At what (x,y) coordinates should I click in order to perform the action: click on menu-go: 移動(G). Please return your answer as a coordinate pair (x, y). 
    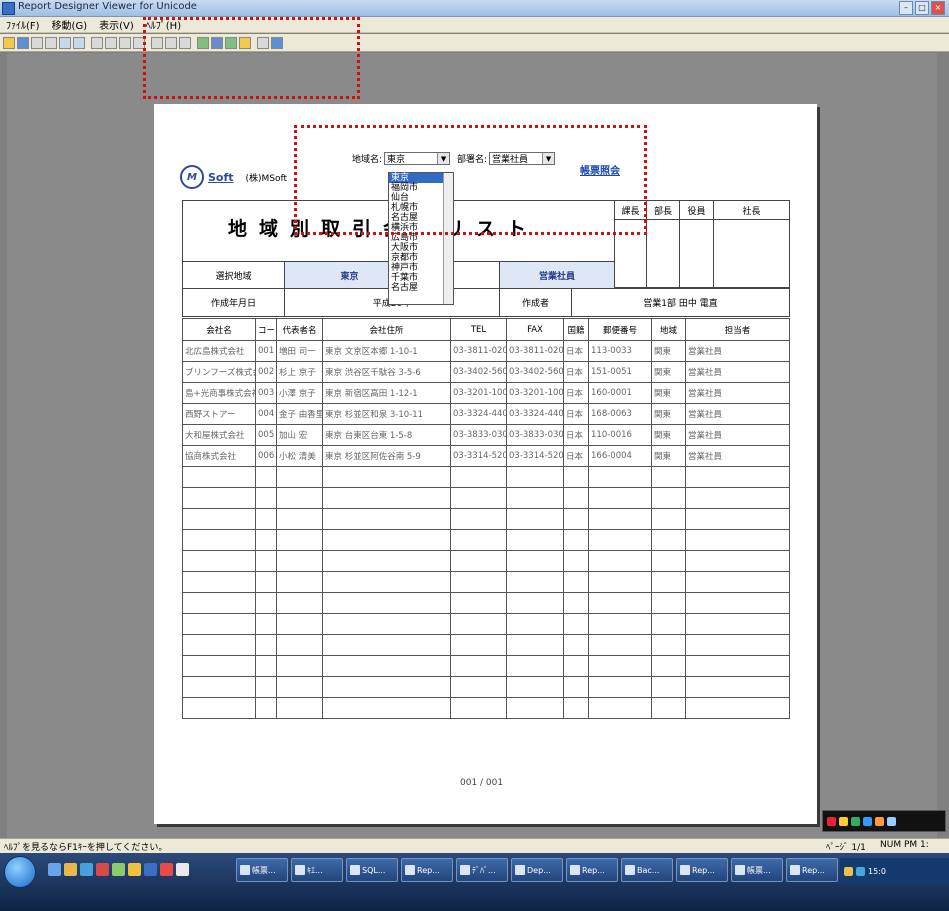
    Looking at the image, I should click on (70, 24).